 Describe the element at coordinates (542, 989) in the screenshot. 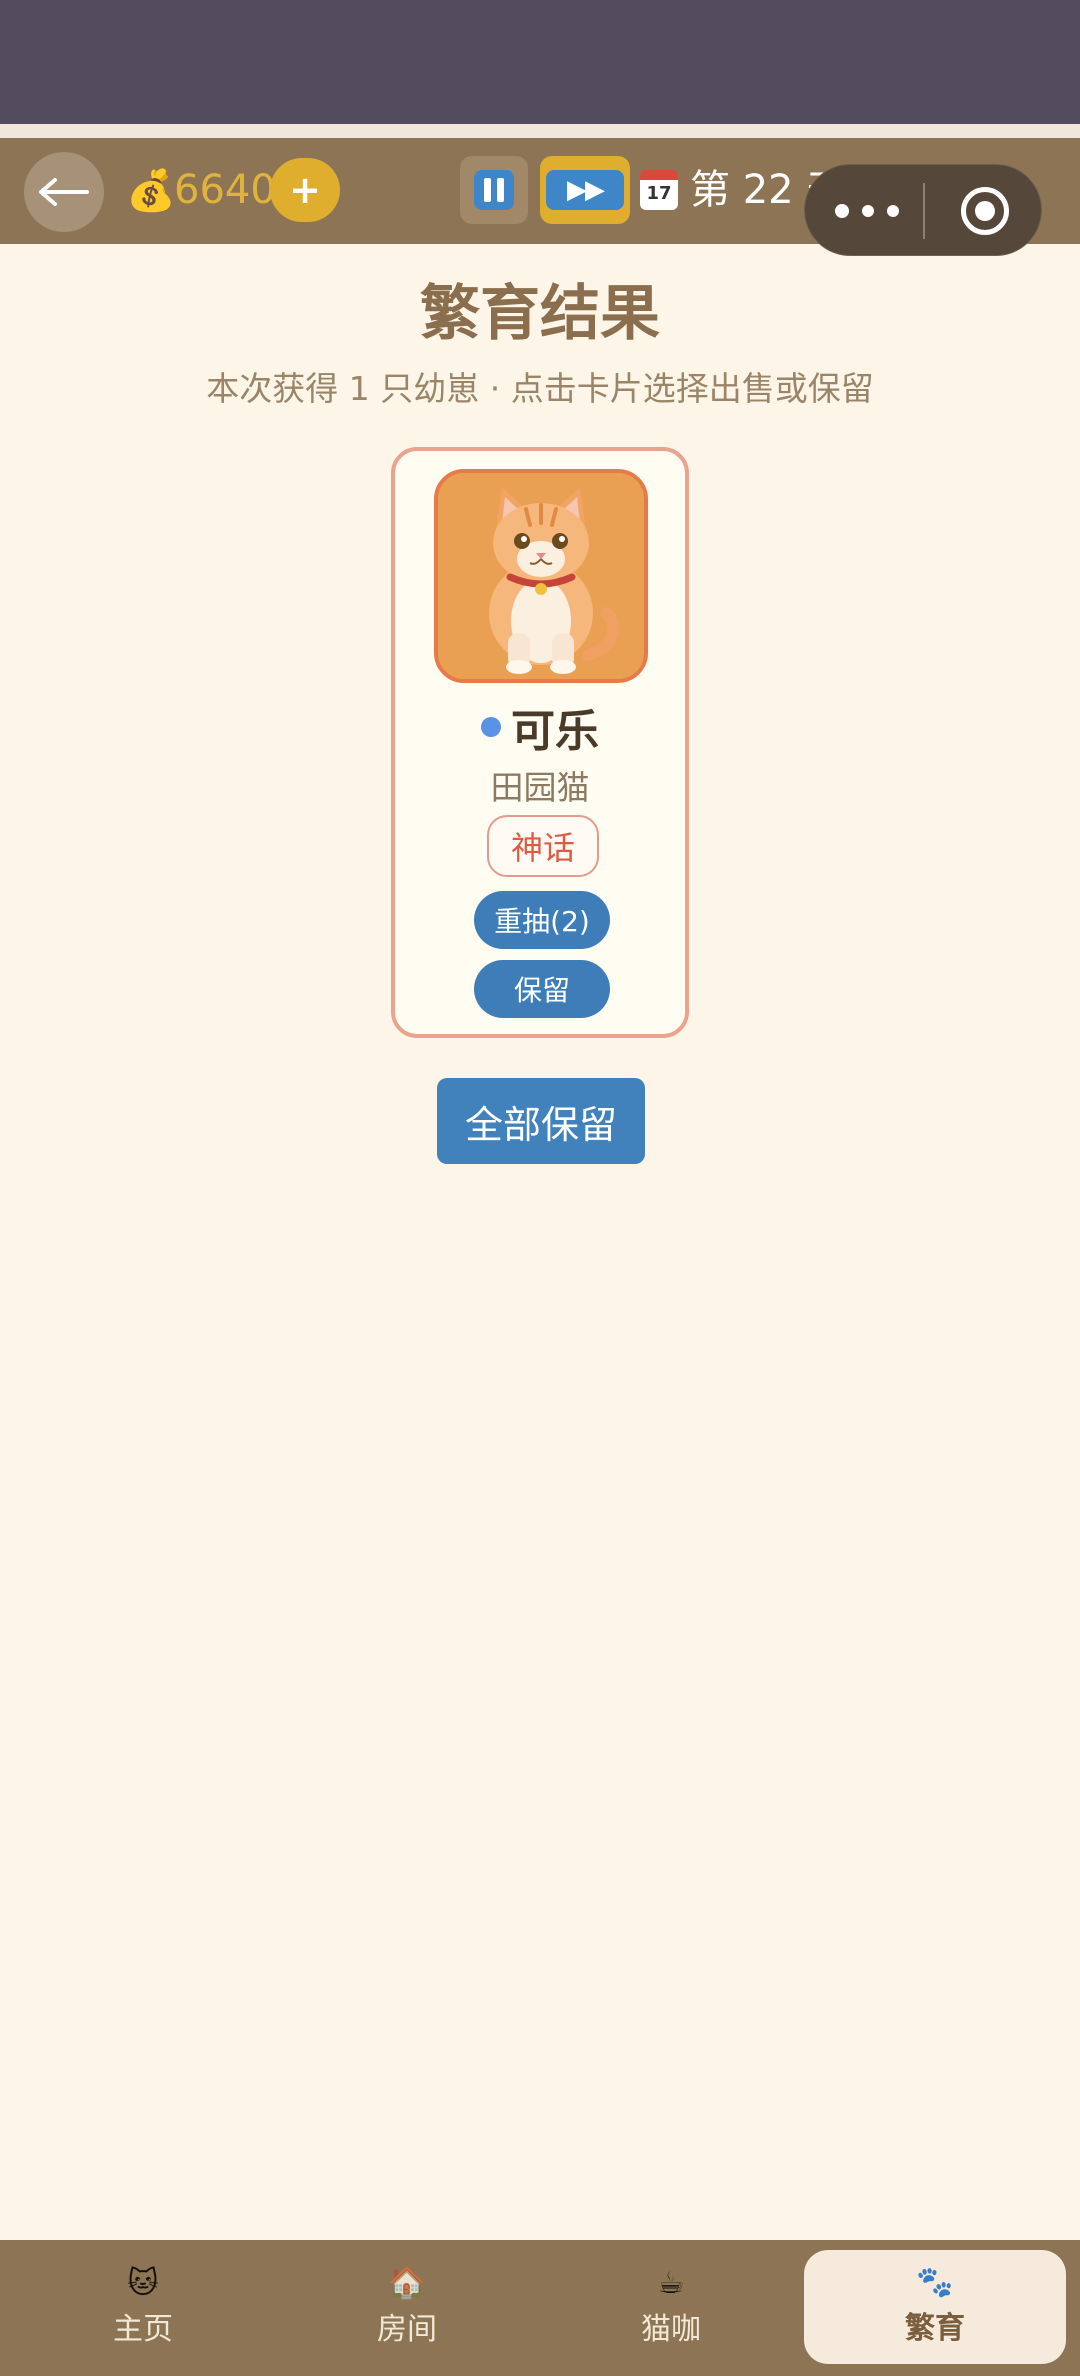

I see `keep-button: 保留` at that location.